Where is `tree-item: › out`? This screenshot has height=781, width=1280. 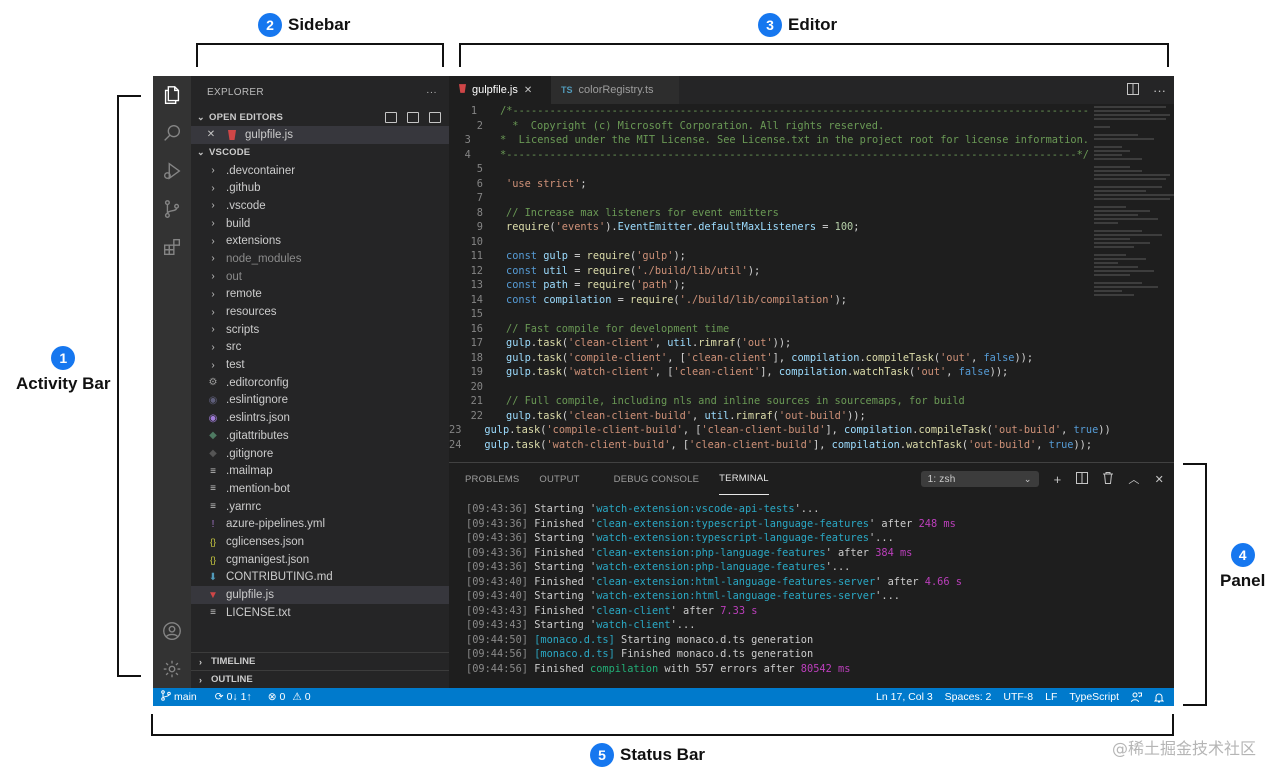 tree-item: › out is located at coordinates (320, 277).